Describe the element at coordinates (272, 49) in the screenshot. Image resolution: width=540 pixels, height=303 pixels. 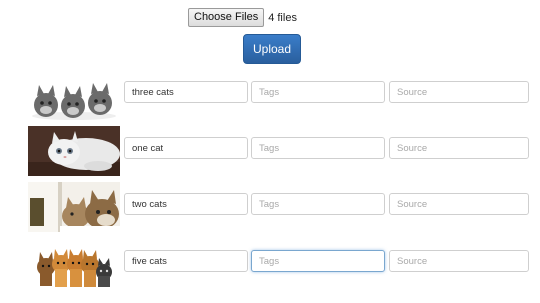
I see `upload-button: Upload` at that location.